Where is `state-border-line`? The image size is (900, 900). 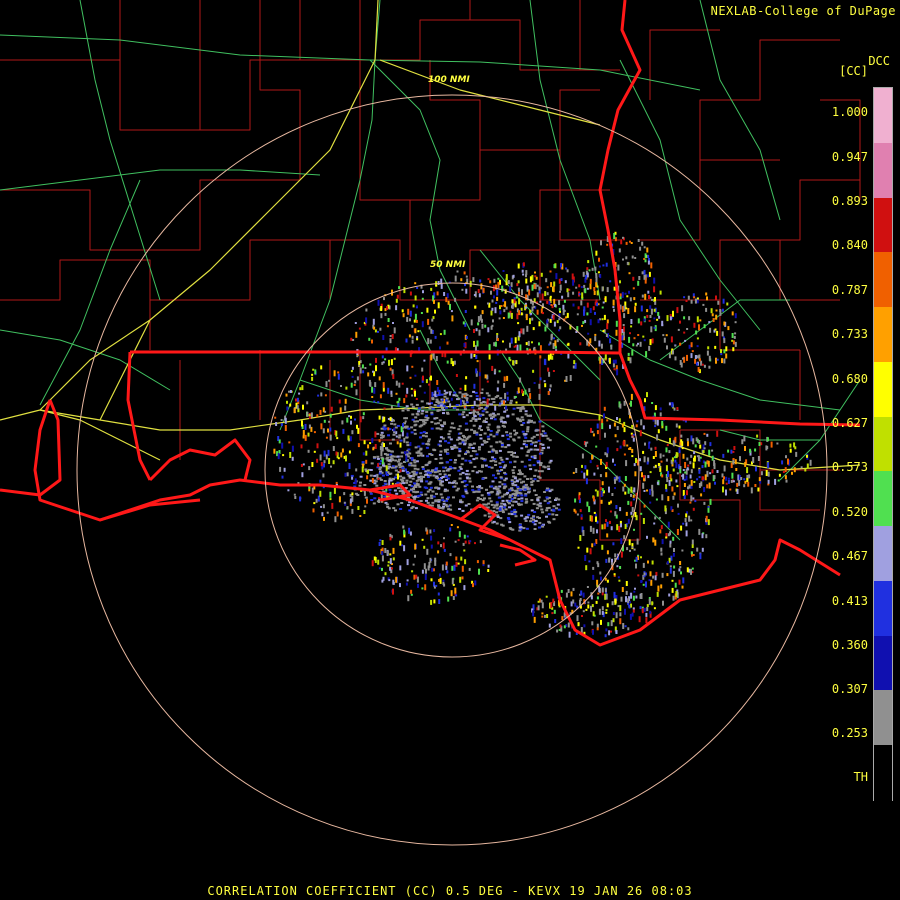 state-border-line is located at coordinates (31, 448).